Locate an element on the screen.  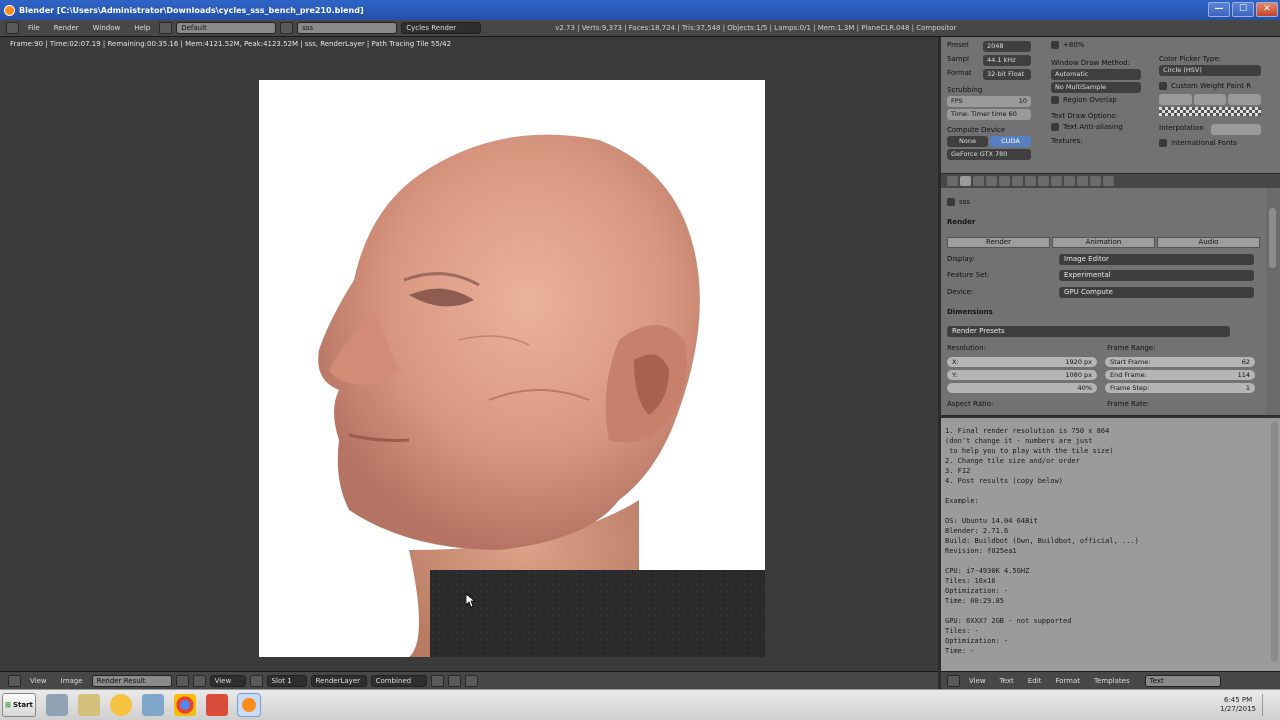
render-section-header: Render is located at coordinates (961, 222).